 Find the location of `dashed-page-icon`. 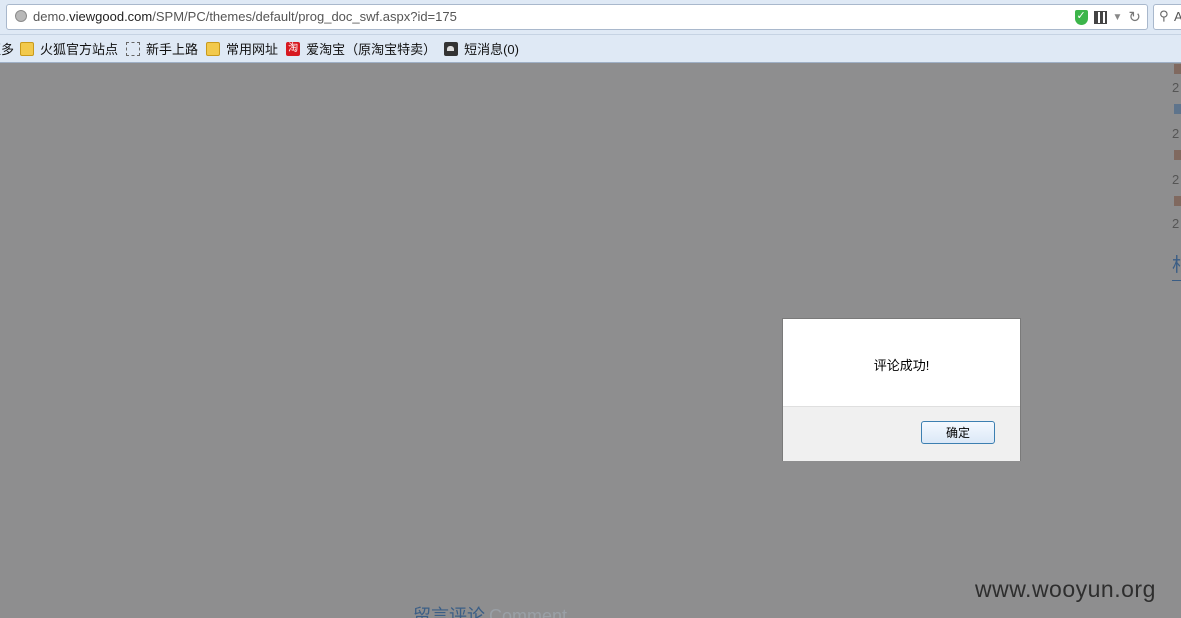

dashed-page-icon is located at coordinates (133, 48).